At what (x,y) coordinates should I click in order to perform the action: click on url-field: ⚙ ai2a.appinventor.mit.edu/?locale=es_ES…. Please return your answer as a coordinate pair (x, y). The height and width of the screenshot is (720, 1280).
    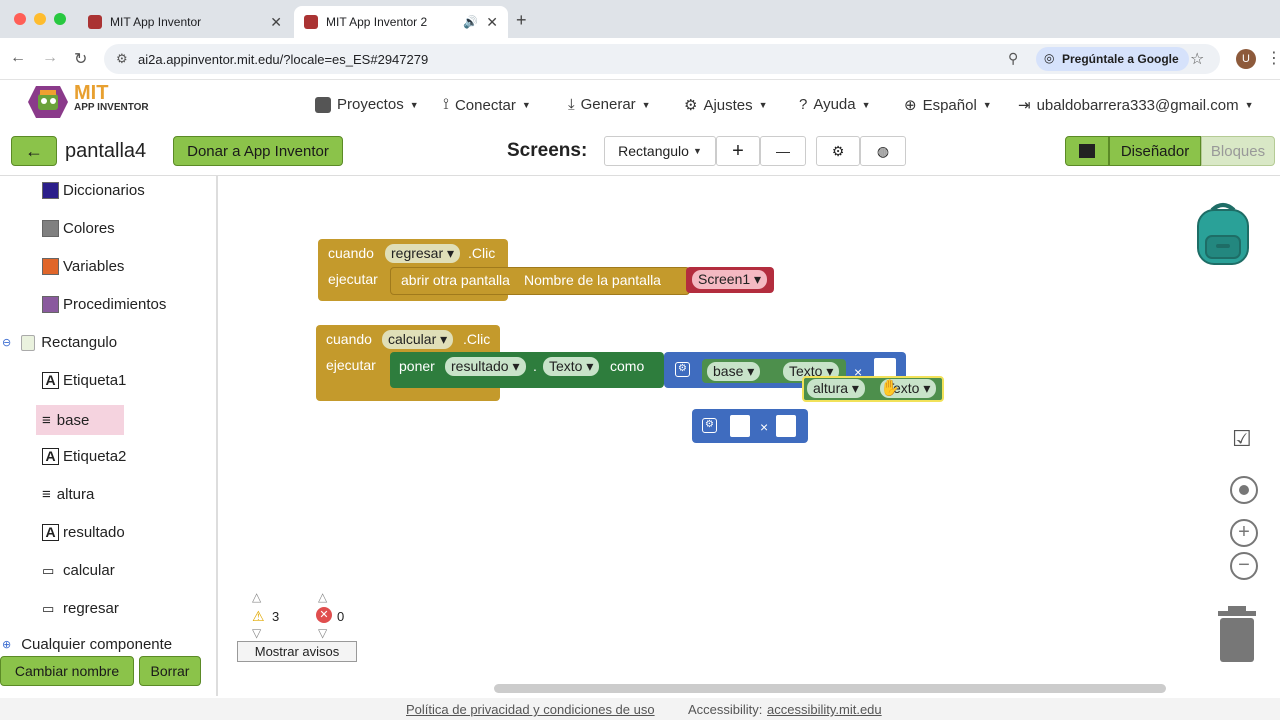
    Looking at the image, I should click on (662, 59).